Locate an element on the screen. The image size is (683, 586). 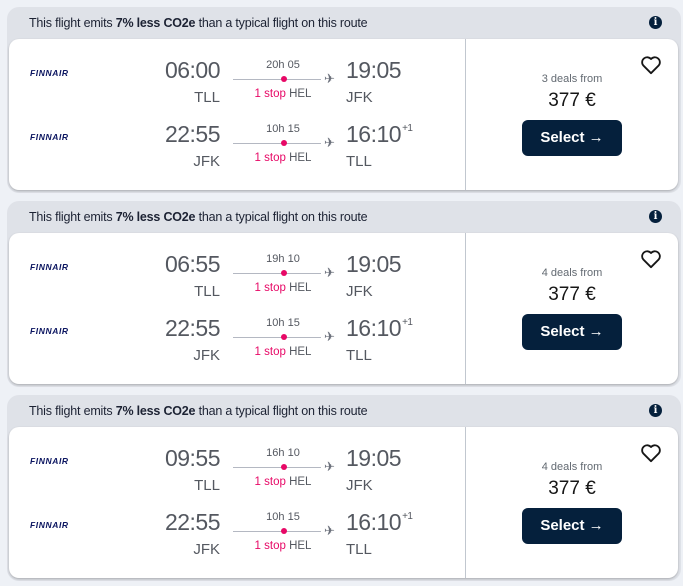
flight-duration: 20h 05 is located at coordinates (283, 65).